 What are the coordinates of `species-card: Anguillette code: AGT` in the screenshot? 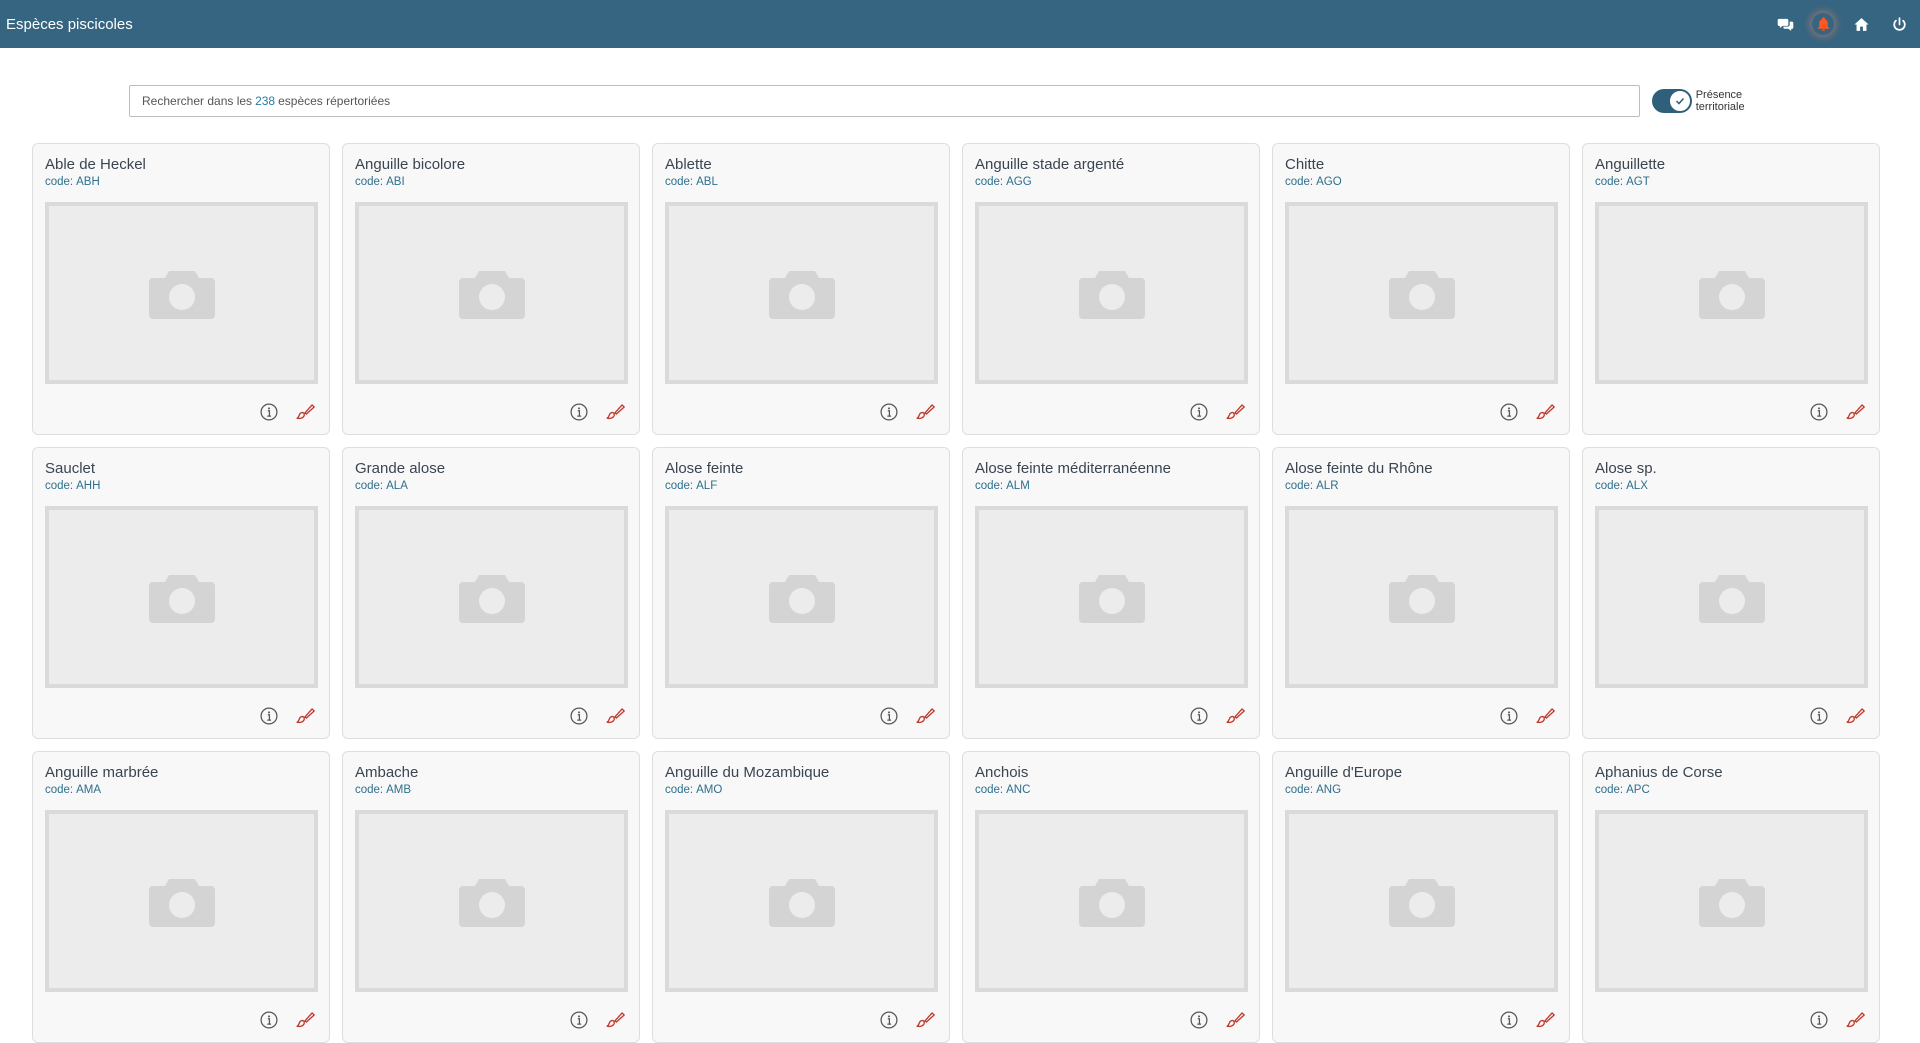 It's located at (1731, 289).